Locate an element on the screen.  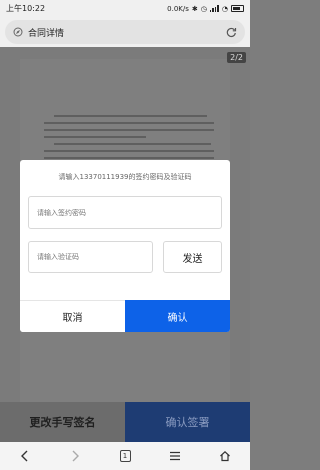
confirm-sign-button: 确认签署 is located at coordinates (187, 422).